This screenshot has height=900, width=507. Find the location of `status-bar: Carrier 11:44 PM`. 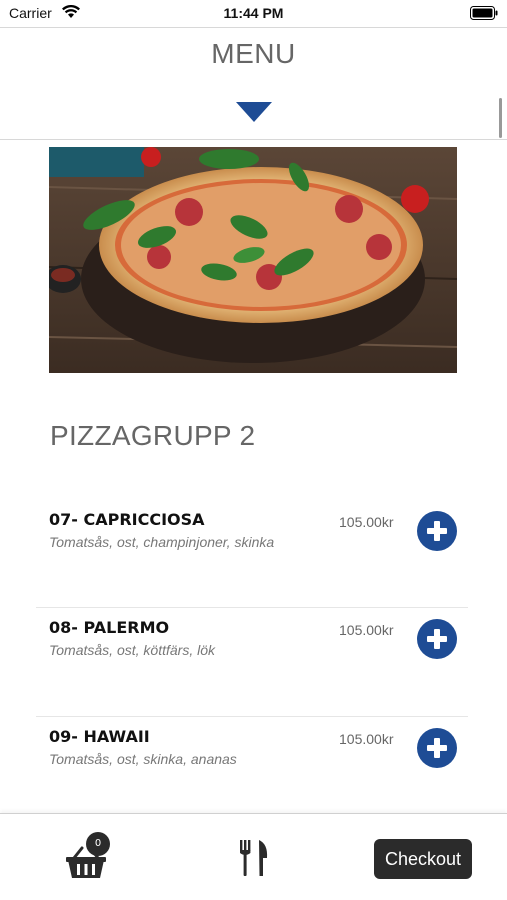

status-bar: Carrier 11:44 PM is located at coordinates (253, 14).